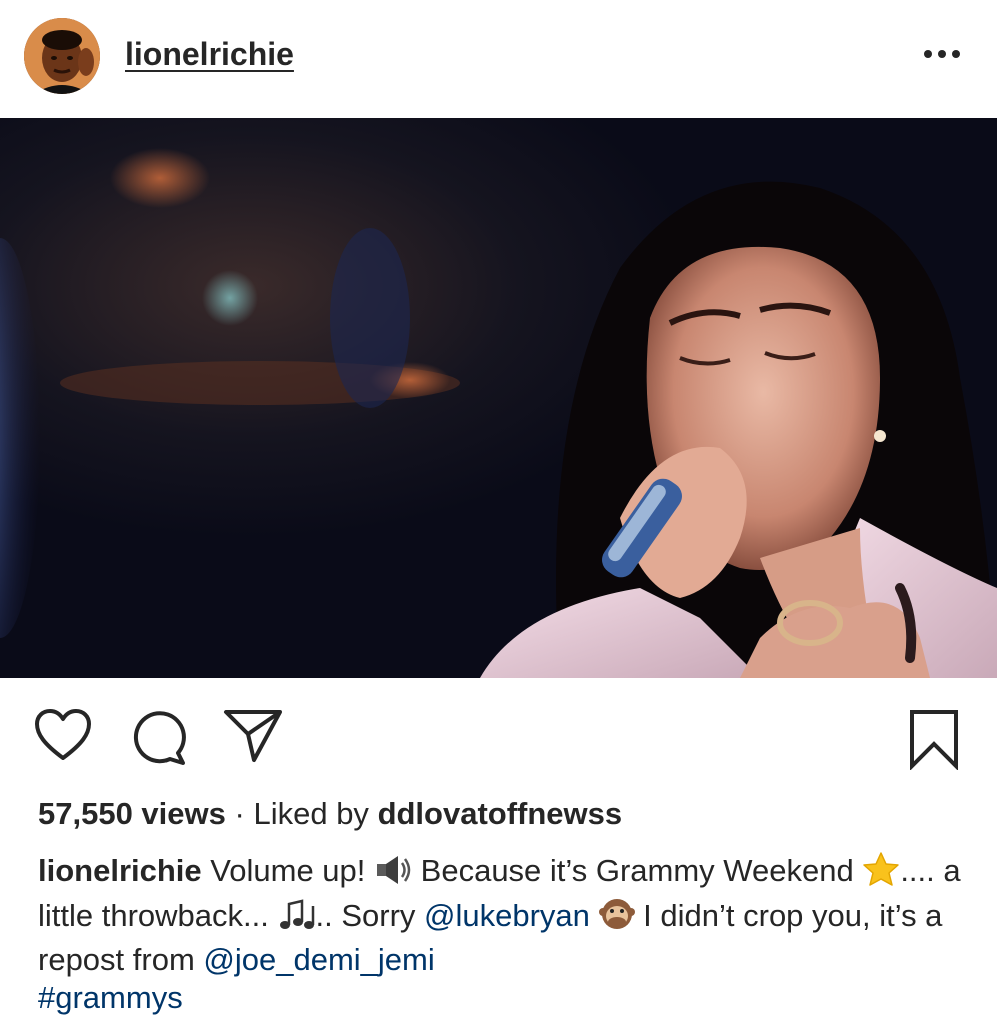 The image size is (997, 1023). What do you see at coordinates (498, 59) in the screenshot?
I see `post-header: lionelrichie` at bounding box center [498, 59].